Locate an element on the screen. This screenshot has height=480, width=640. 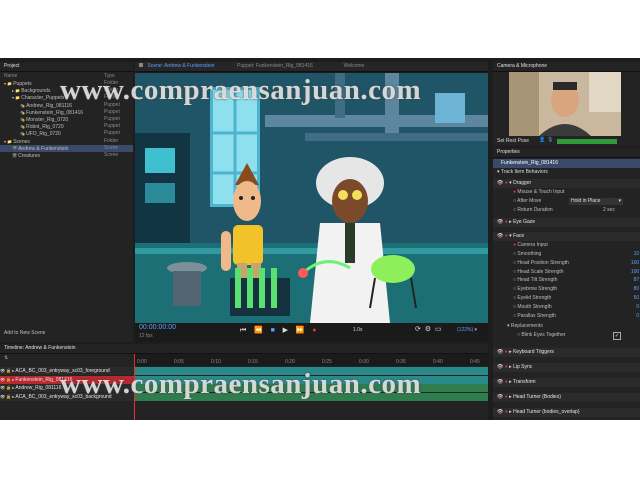
go-to-start-icon: ⏮ is located at coordinates (243, 330).